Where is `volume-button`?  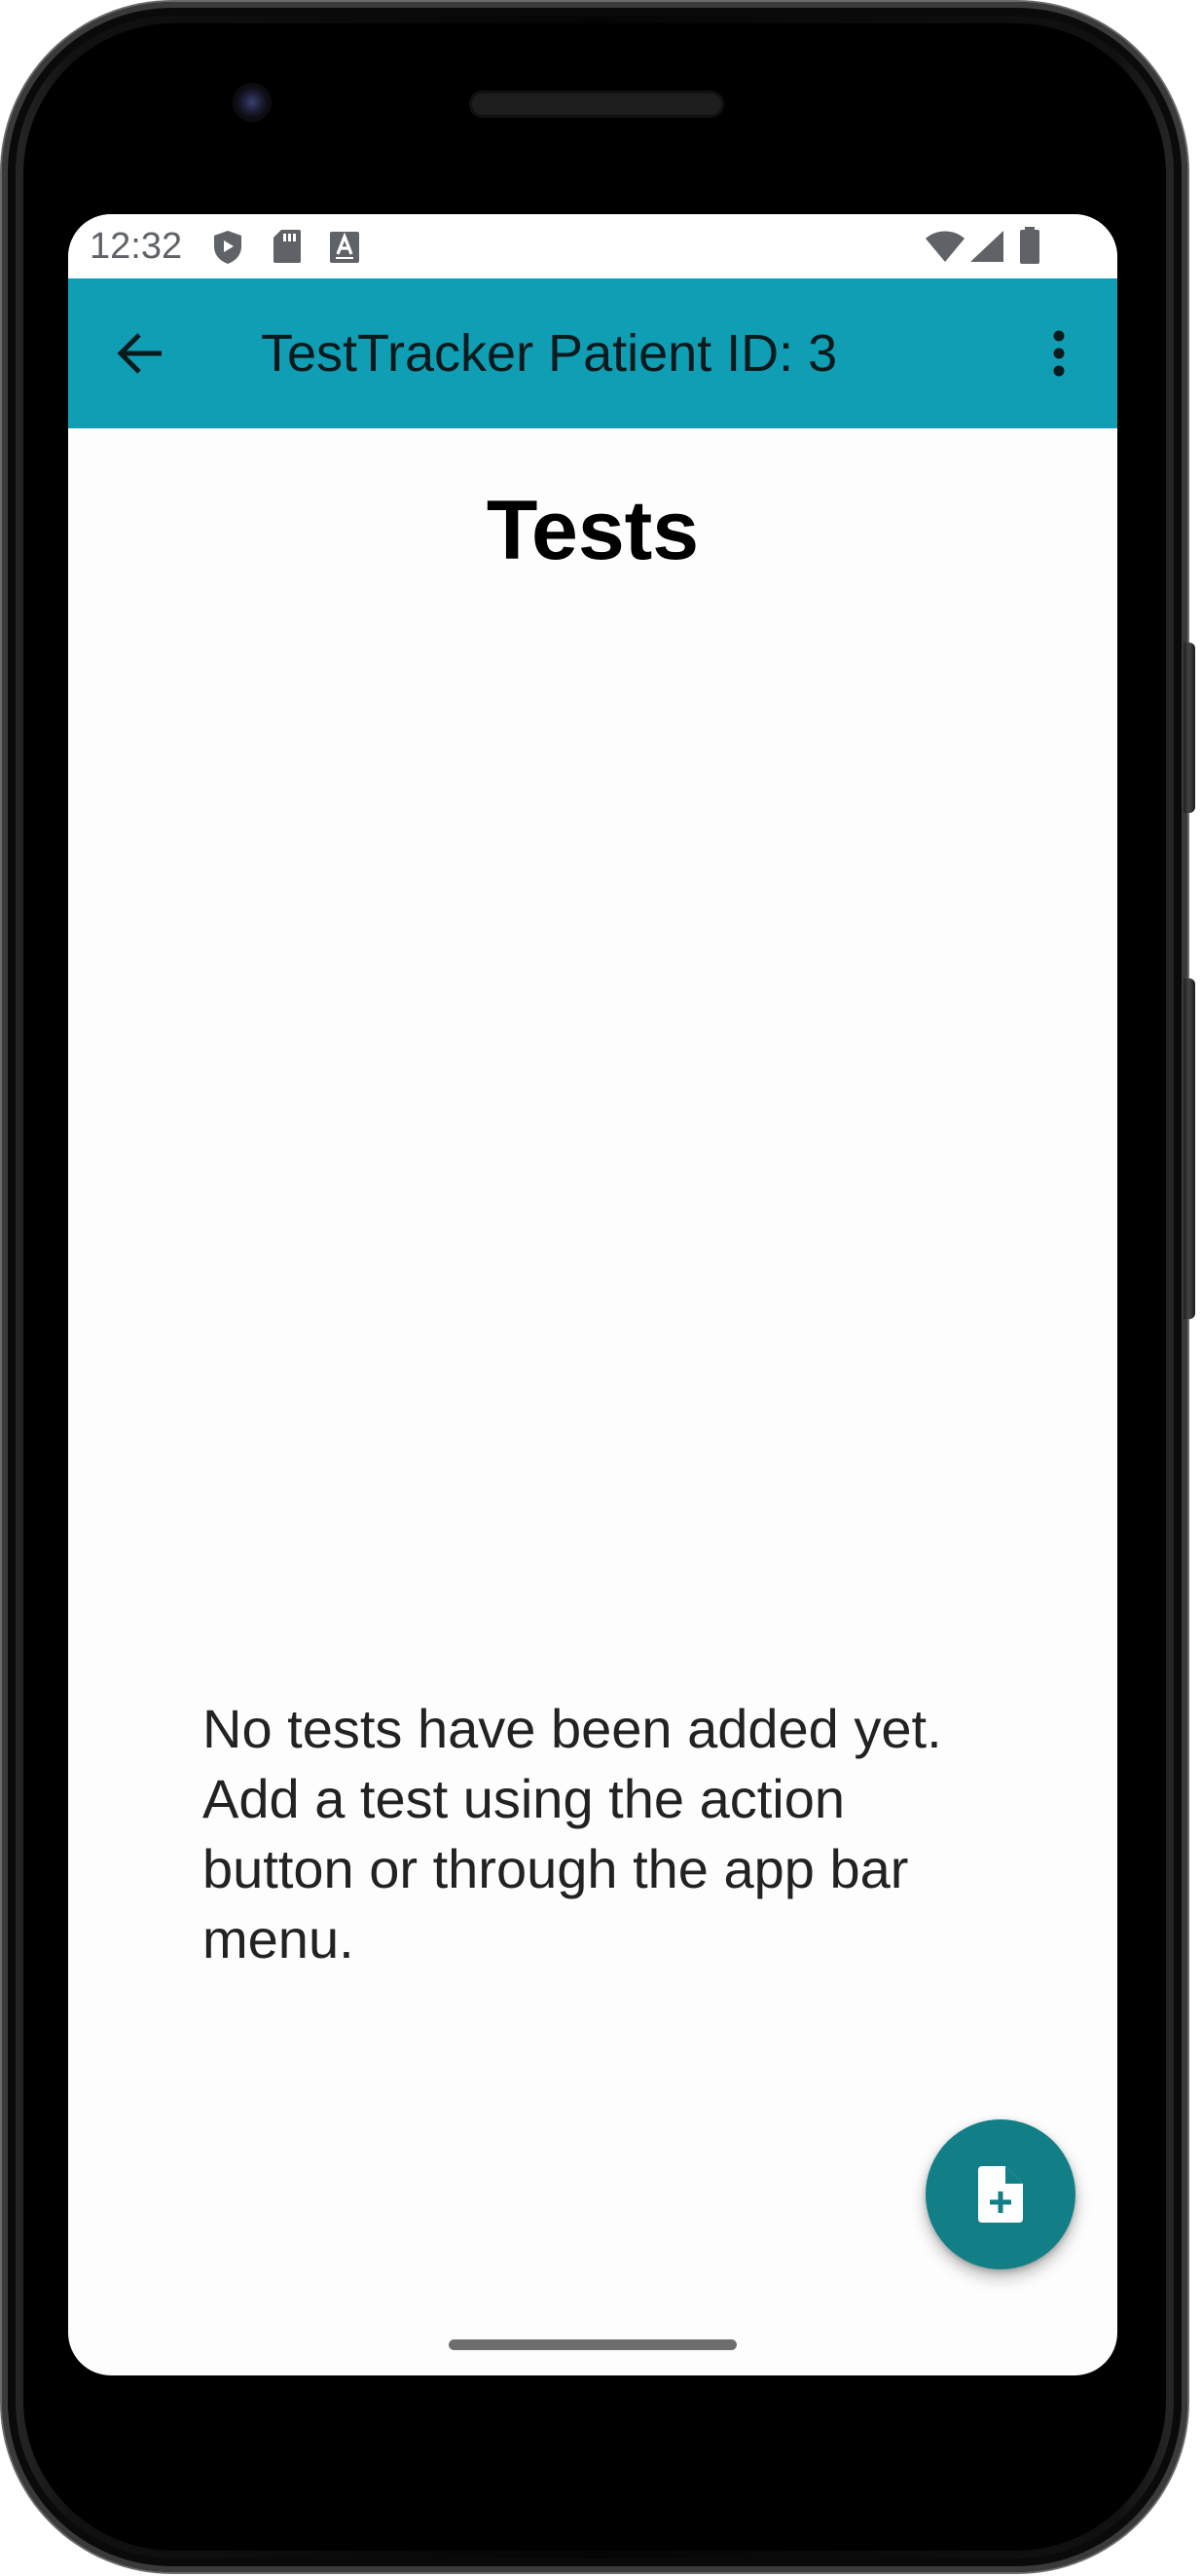 volume-button is located at coordinates (1189, 1148).